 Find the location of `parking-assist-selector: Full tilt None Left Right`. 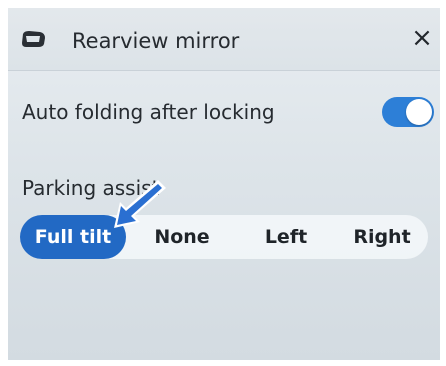

parking-assist-selector: Full tilt None Left Right is located at coordinates (224, 237).